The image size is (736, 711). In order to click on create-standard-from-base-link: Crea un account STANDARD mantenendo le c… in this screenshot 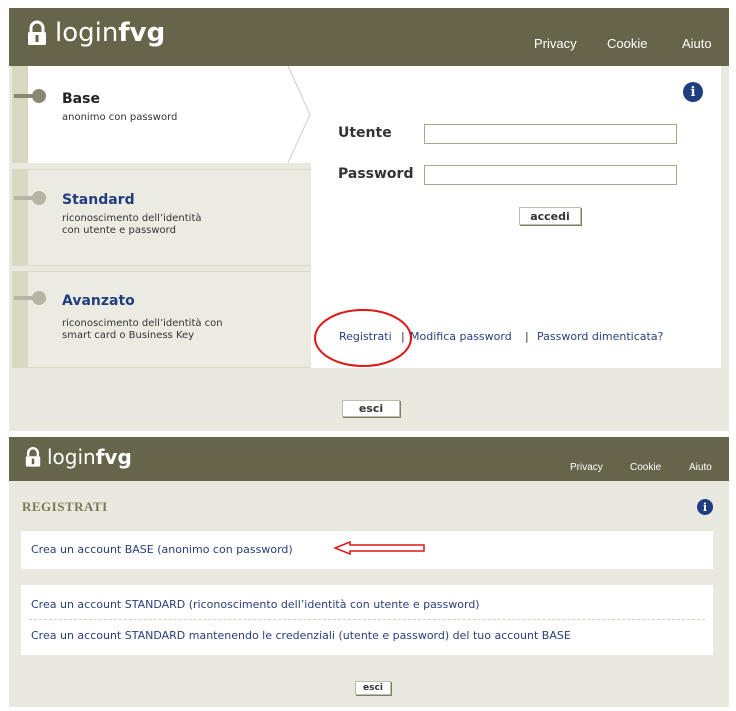, I will do `click(301, 635)`.